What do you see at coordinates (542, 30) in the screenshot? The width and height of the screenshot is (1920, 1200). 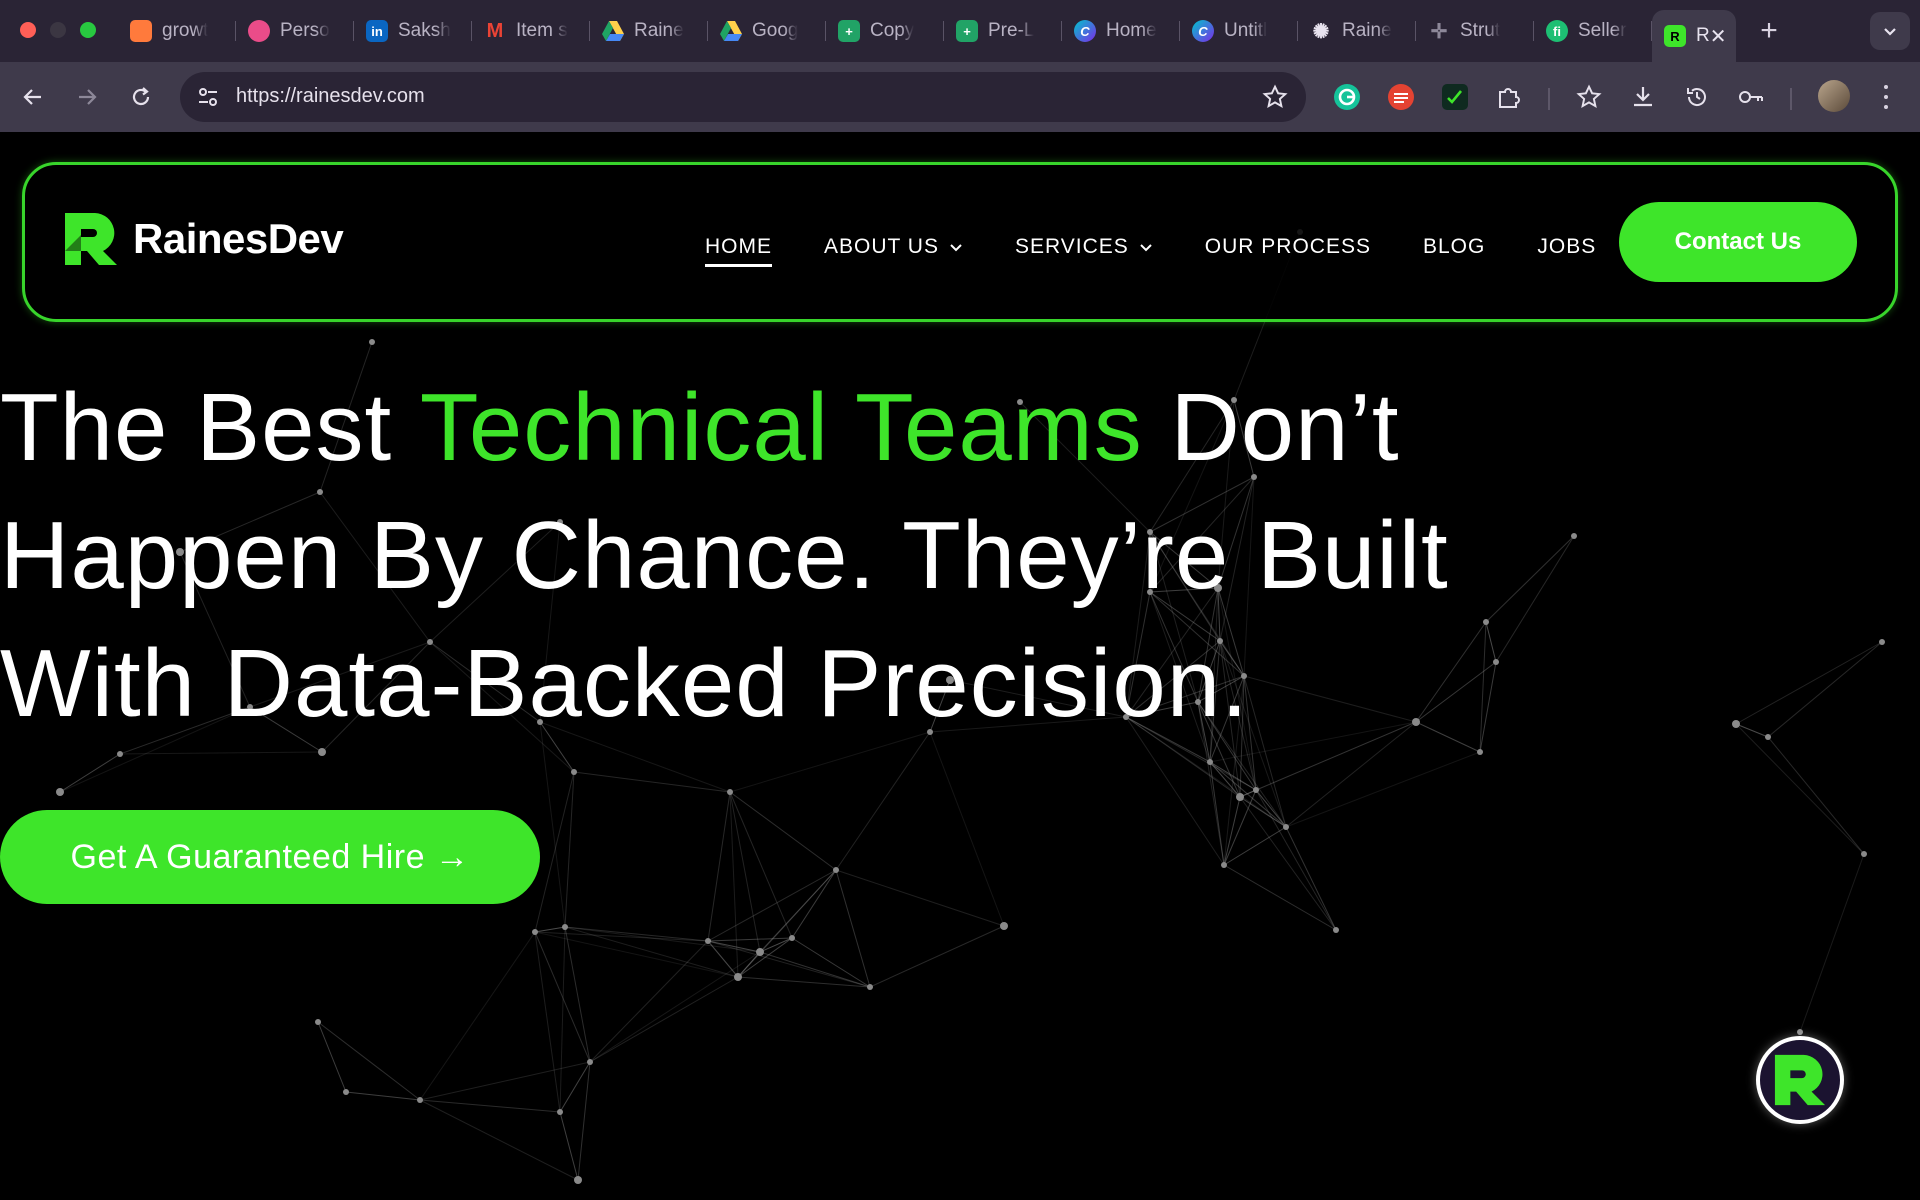 I see `tab-label: Item s` at bounding box center [542, 30].